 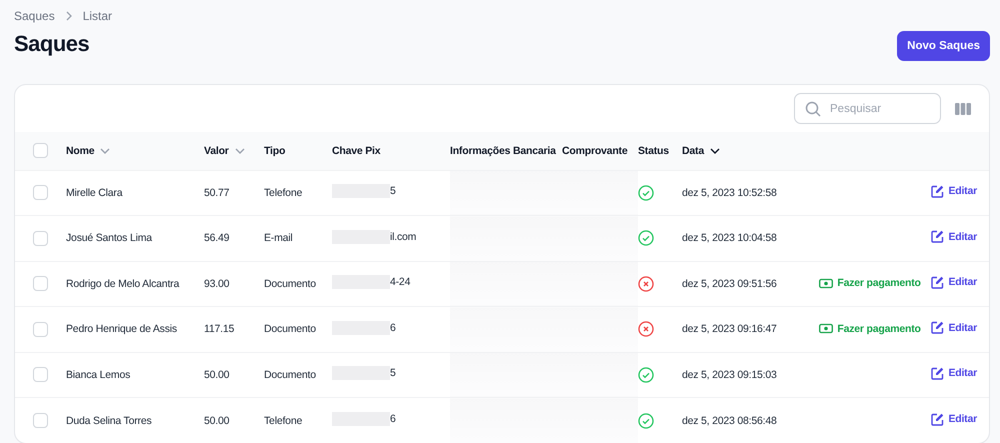 I want to click on column-header: Comprovante, so click(x=595, y=150).